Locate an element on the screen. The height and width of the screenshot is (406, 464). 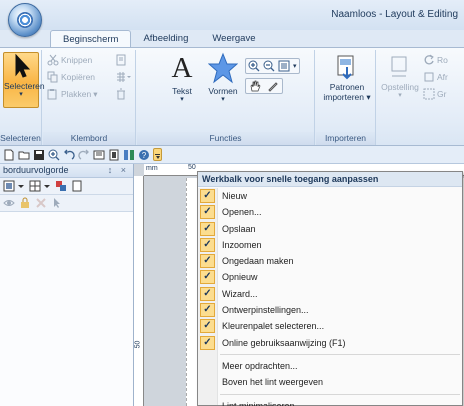
menu-item-label: Opslaan is located at coordinates (239, 228).